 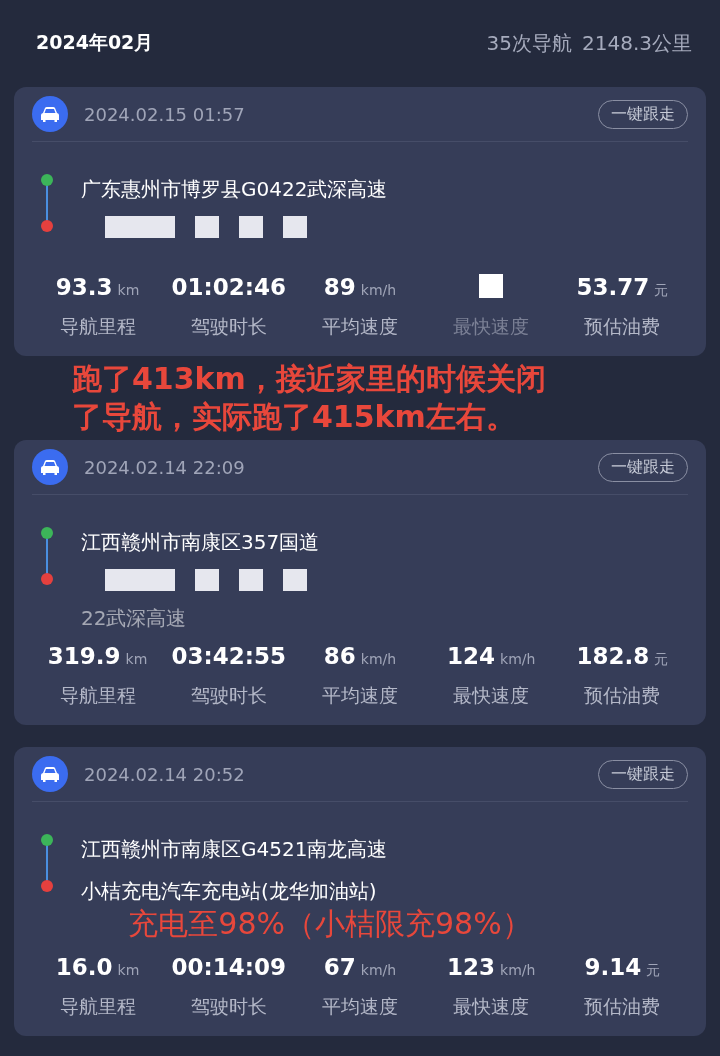 What do you see at coordinates (165, 774) in the screenshot?
I see `trip-datetime: 2024.02.14 20:52` at bounding box center [165, 774].